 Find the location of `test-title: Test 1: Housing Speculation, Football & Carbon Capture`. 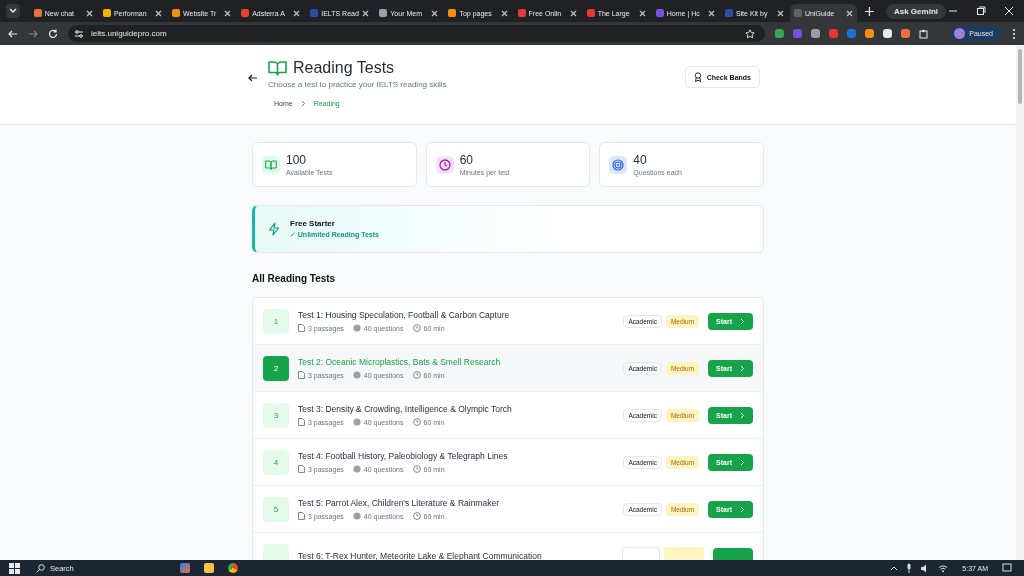

test-title: Test 1: Housing Speculation, Football & Carbon Capture is located at coordinates (456, 315).